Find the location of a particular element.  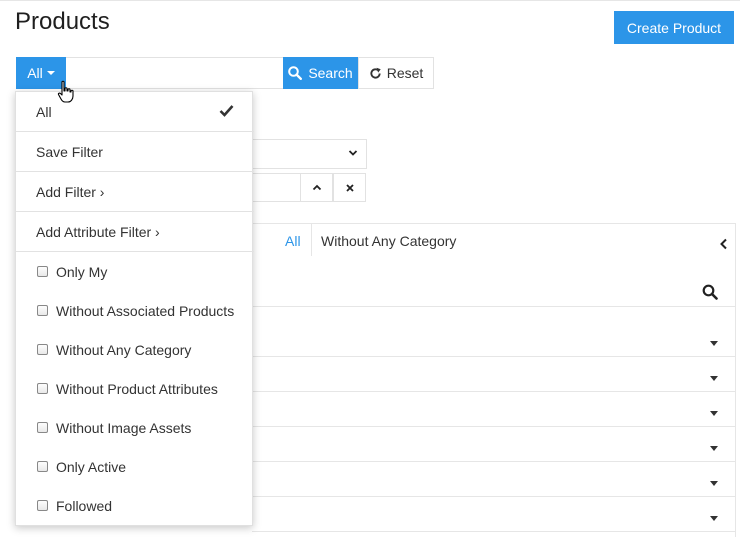

menu-item-label: Add Attribute Filter › is located at coordinates (98, 232).